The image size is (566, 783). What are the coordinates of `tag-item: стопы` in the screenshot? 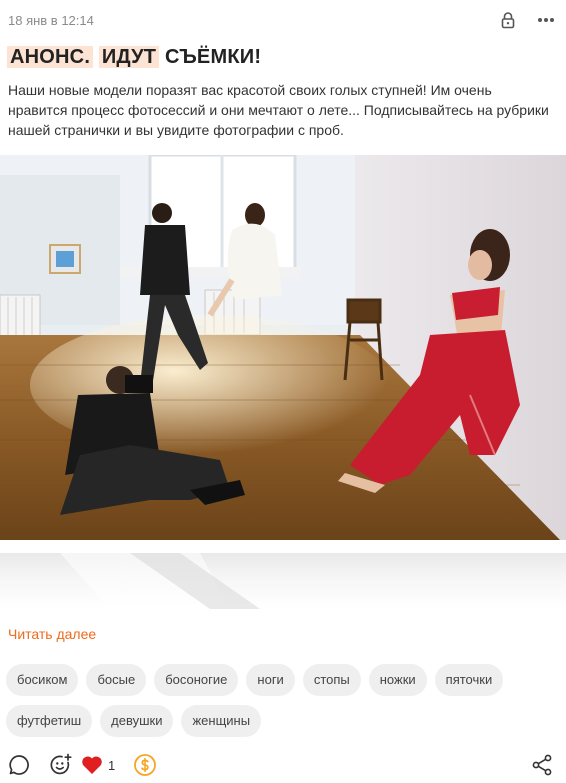 It's located at (331, 680).